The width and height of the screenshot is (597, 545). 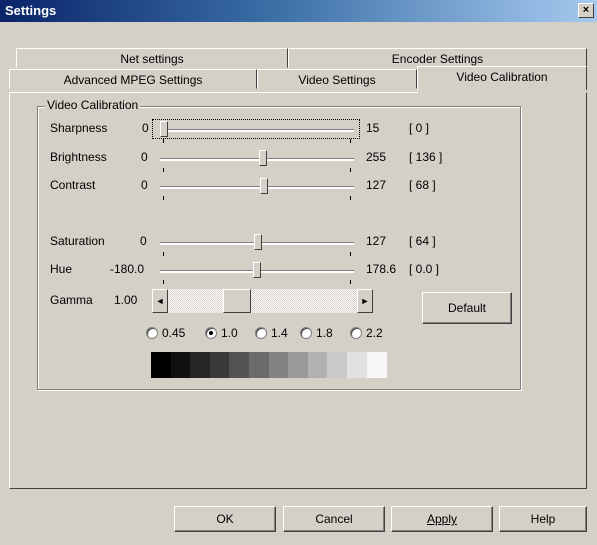 What do you see at coordinates (237, 301) in the screenshot?
I see `gamma-scroll-thumb` at bounding box center [237, 301].